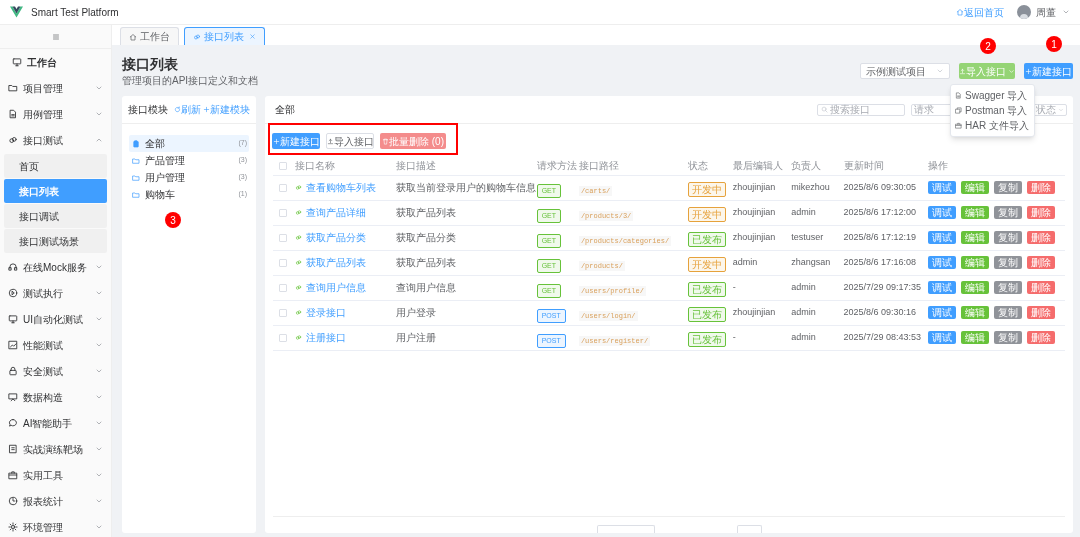 Image resolution: width=1080 pixels, height=537 pixels. What do you see at coordinates (626, 529) in the screenshot?
I see `page-size-select` at bounding box center [626, 529].